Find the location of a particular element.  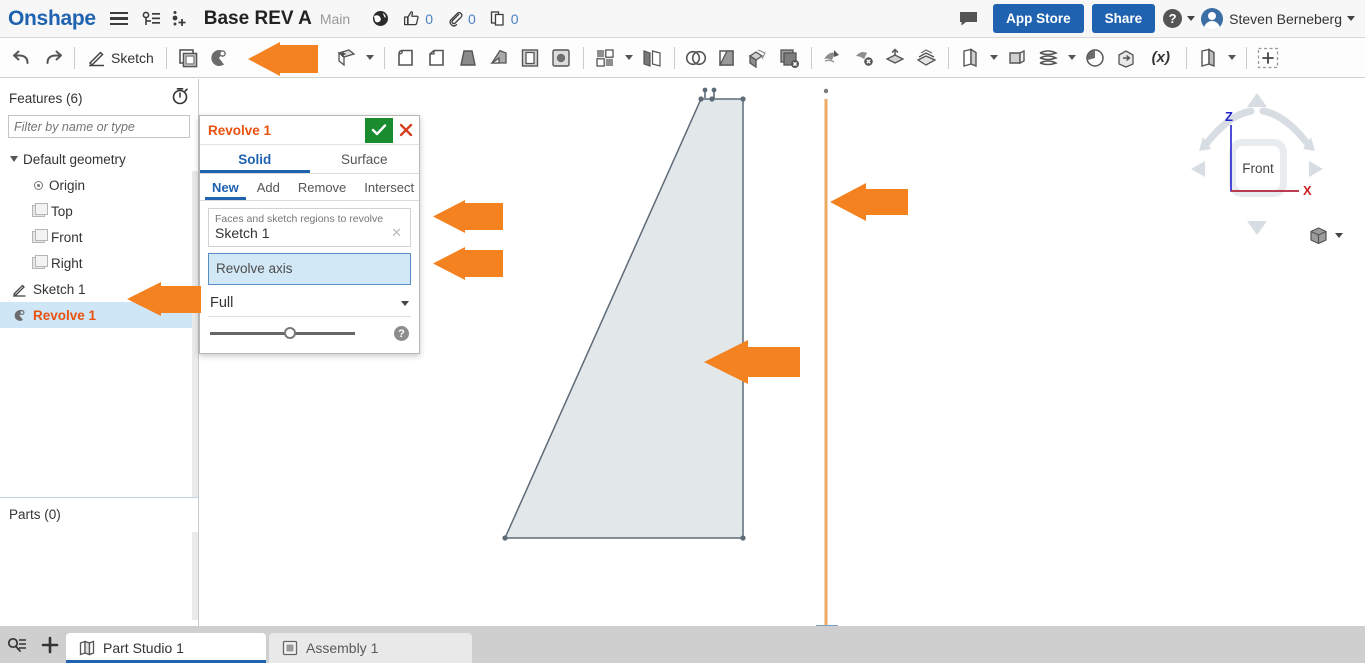

fillet-icon is located at coordinates (437, 57).